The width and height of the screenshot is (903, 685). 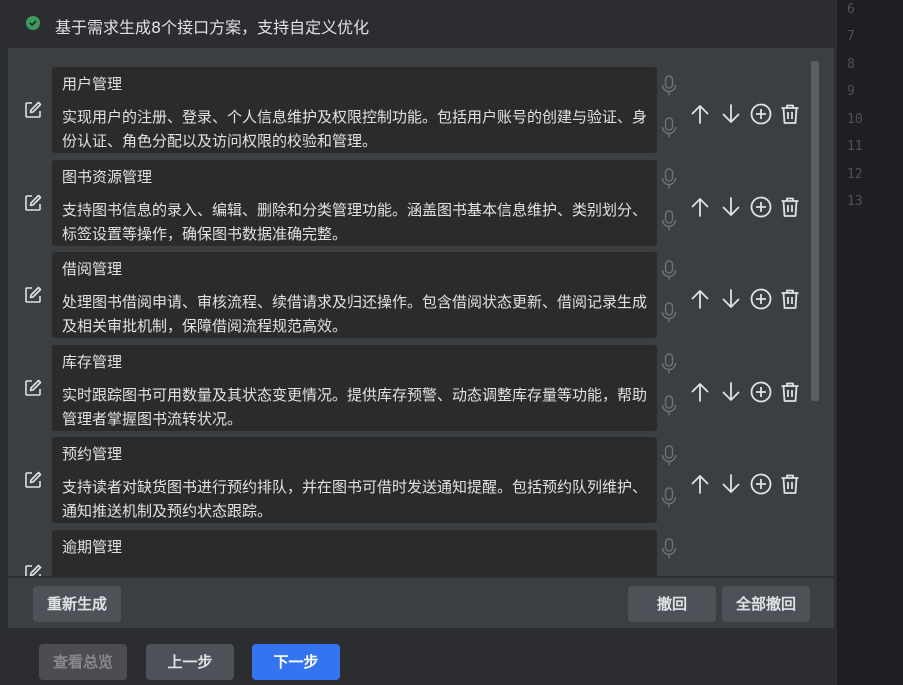 I want to click on line-number-gutter: 6 7 8 9 10 11 12 13, so click(x=869, y=342).